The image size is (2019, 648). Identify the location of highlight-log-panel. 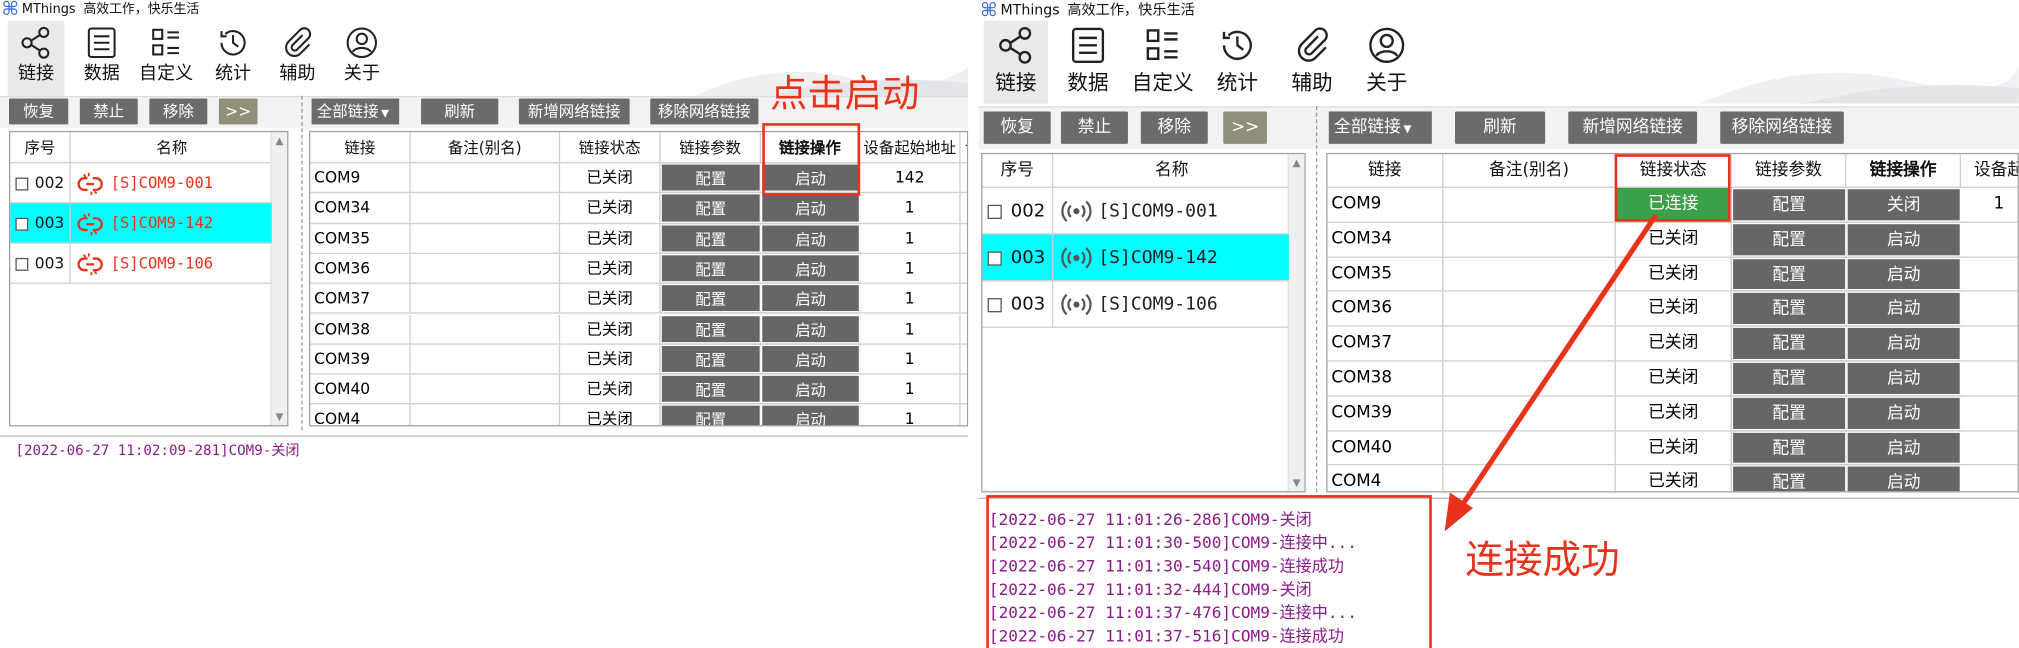
(1209, 571).